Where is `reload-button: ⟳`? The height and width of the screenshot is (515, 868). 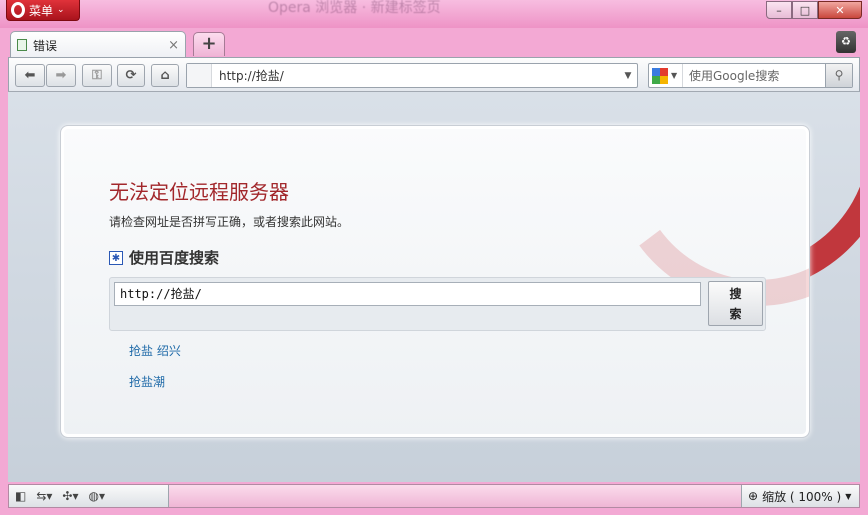
reload-button: ⟳ is located at coordinates (131, 75).